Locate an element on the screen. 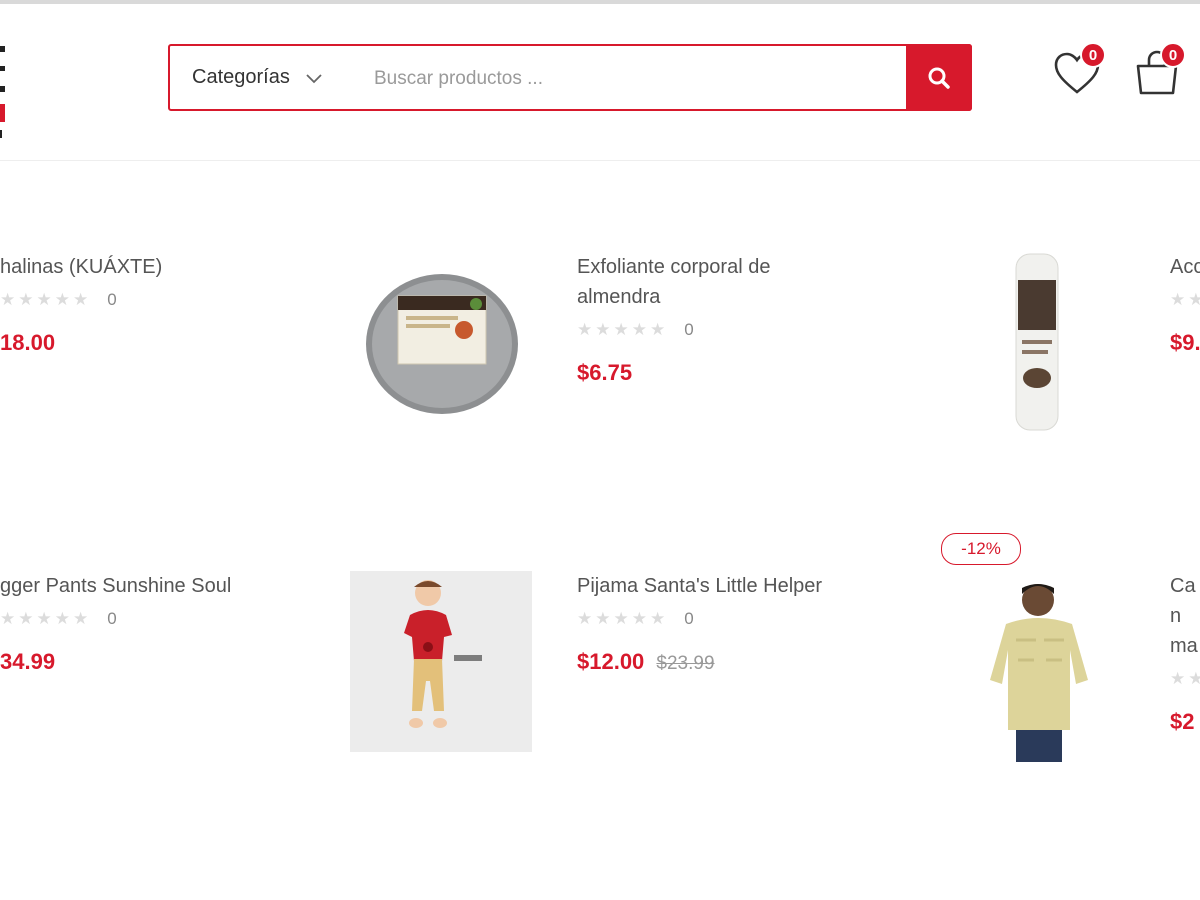 The height and width of the screenshot is (900, 1200). exfoliante-jar-image is located at coordinates (442, 344).